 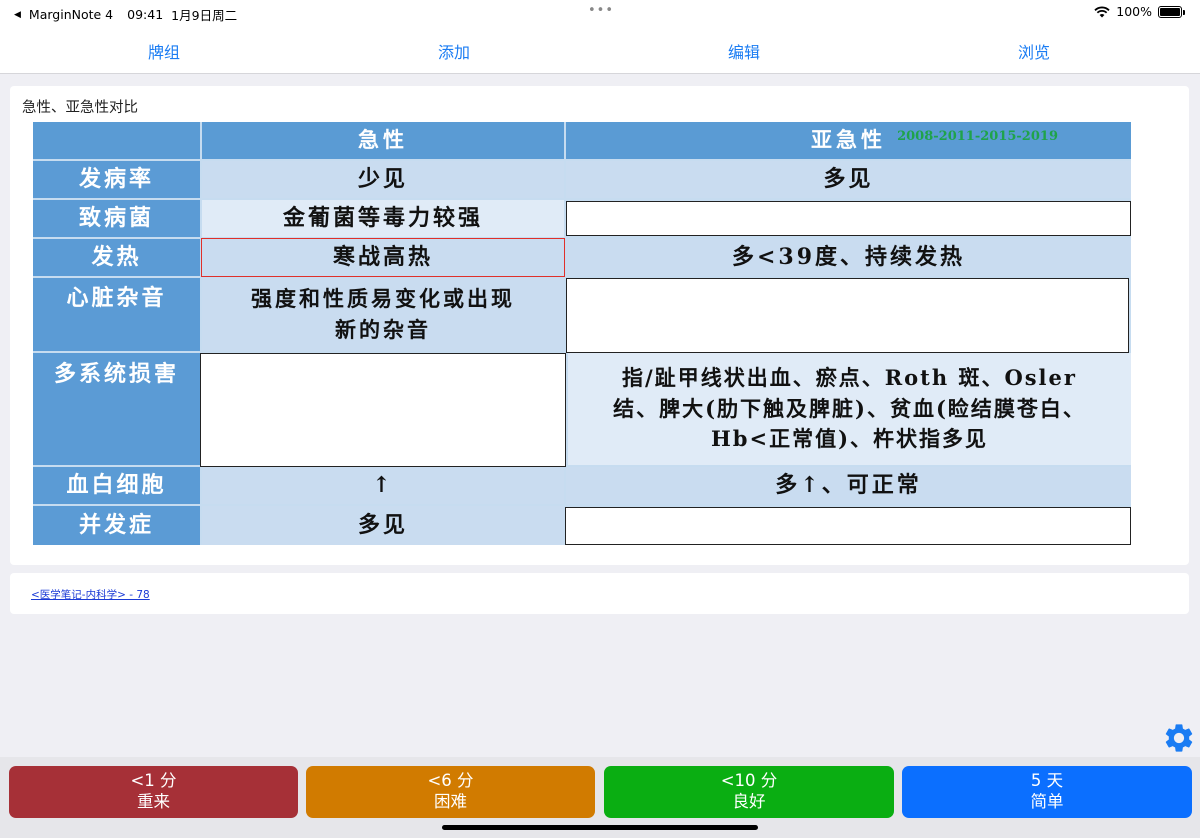 What do you see at coordinates (977, 136) in the screenshot?
I see `header-years: 2008-2011-2015-2019` at bounding box center [977, 136].